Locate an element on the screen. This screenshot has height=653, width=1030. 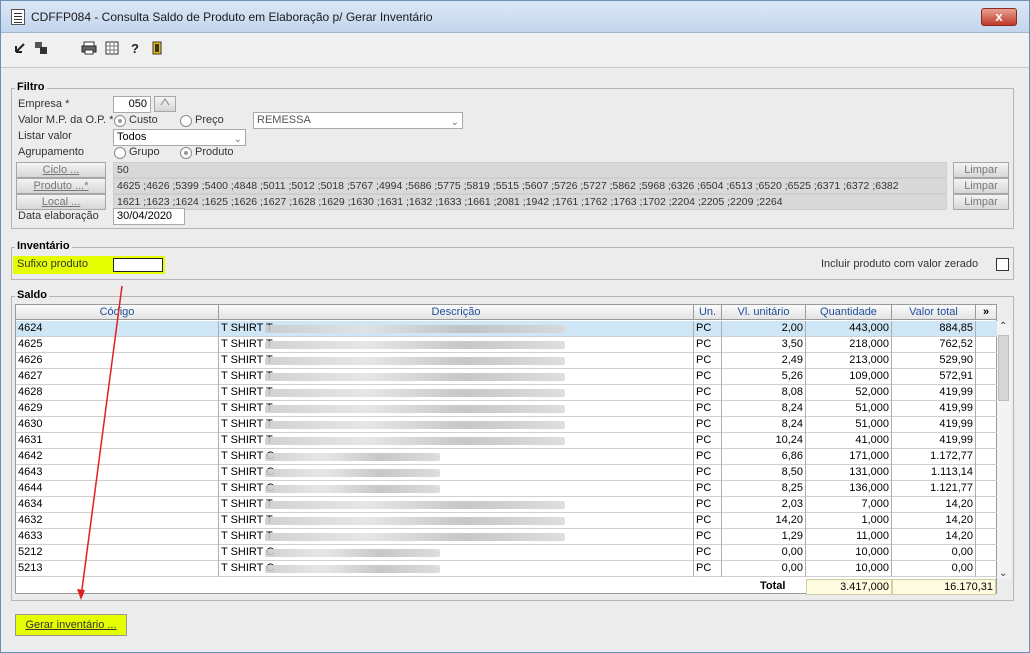
arrow-back-icon is located at coordinates (19, 49).